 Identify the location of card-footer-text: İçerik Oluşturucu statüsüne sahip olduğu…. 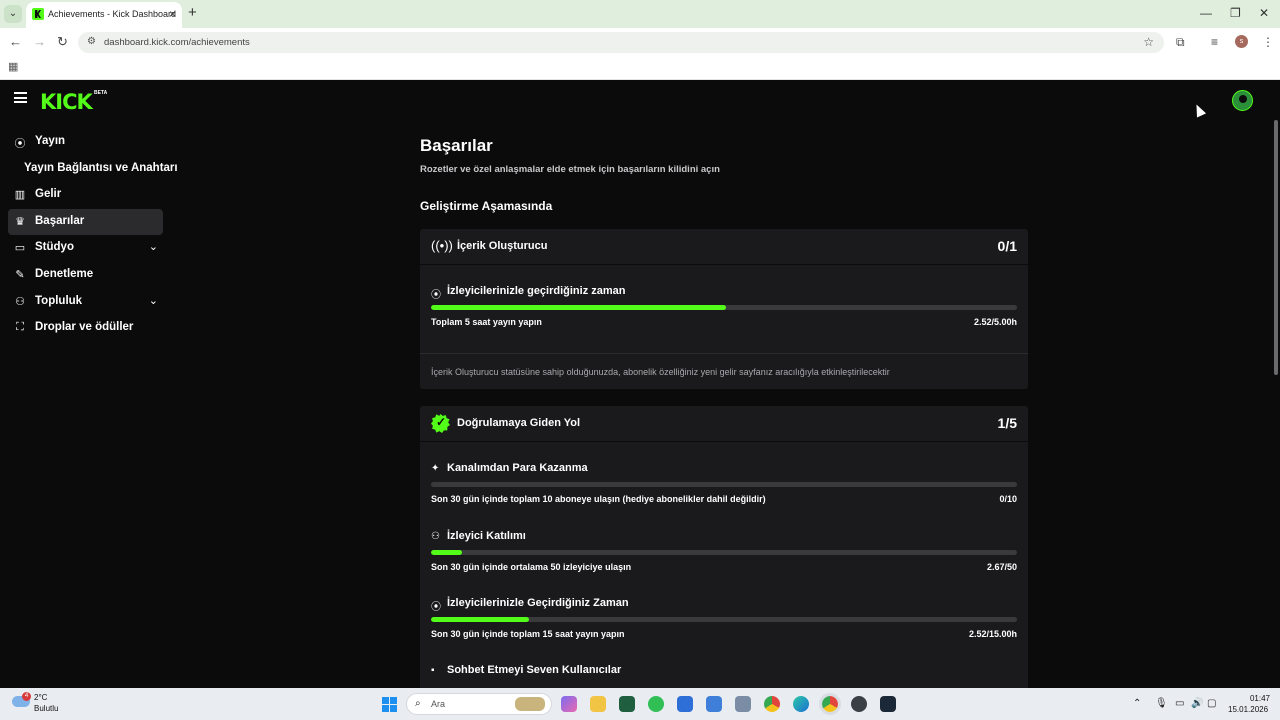
(660, 372).